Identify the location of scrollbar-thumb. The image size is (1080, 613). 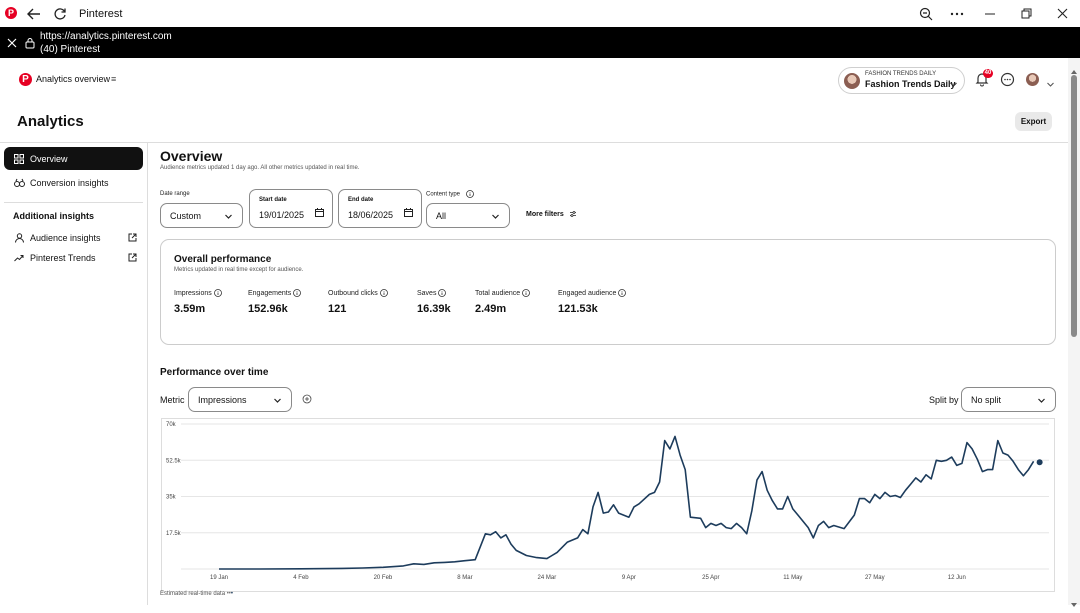
(1074, 206).